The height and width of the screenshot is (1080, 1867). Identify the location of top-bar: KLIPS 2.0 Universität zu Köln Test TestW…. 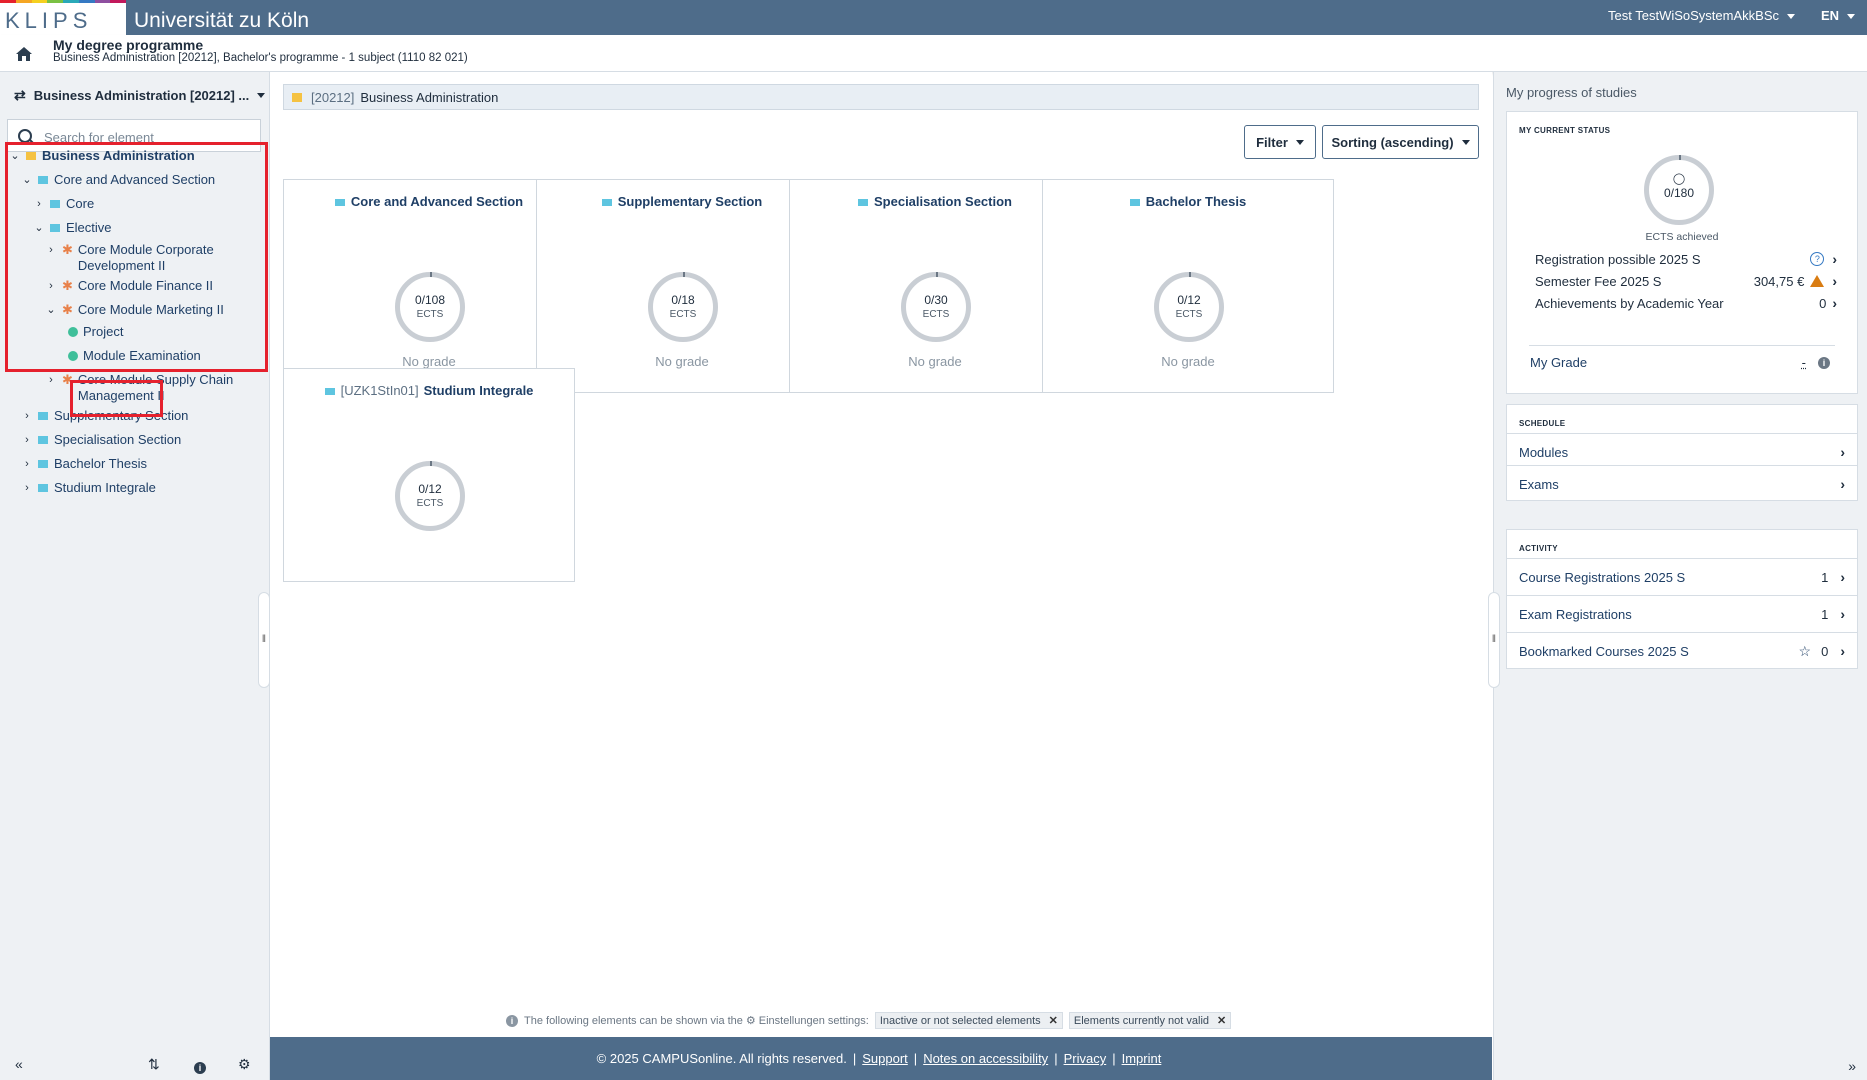
(933, 29).